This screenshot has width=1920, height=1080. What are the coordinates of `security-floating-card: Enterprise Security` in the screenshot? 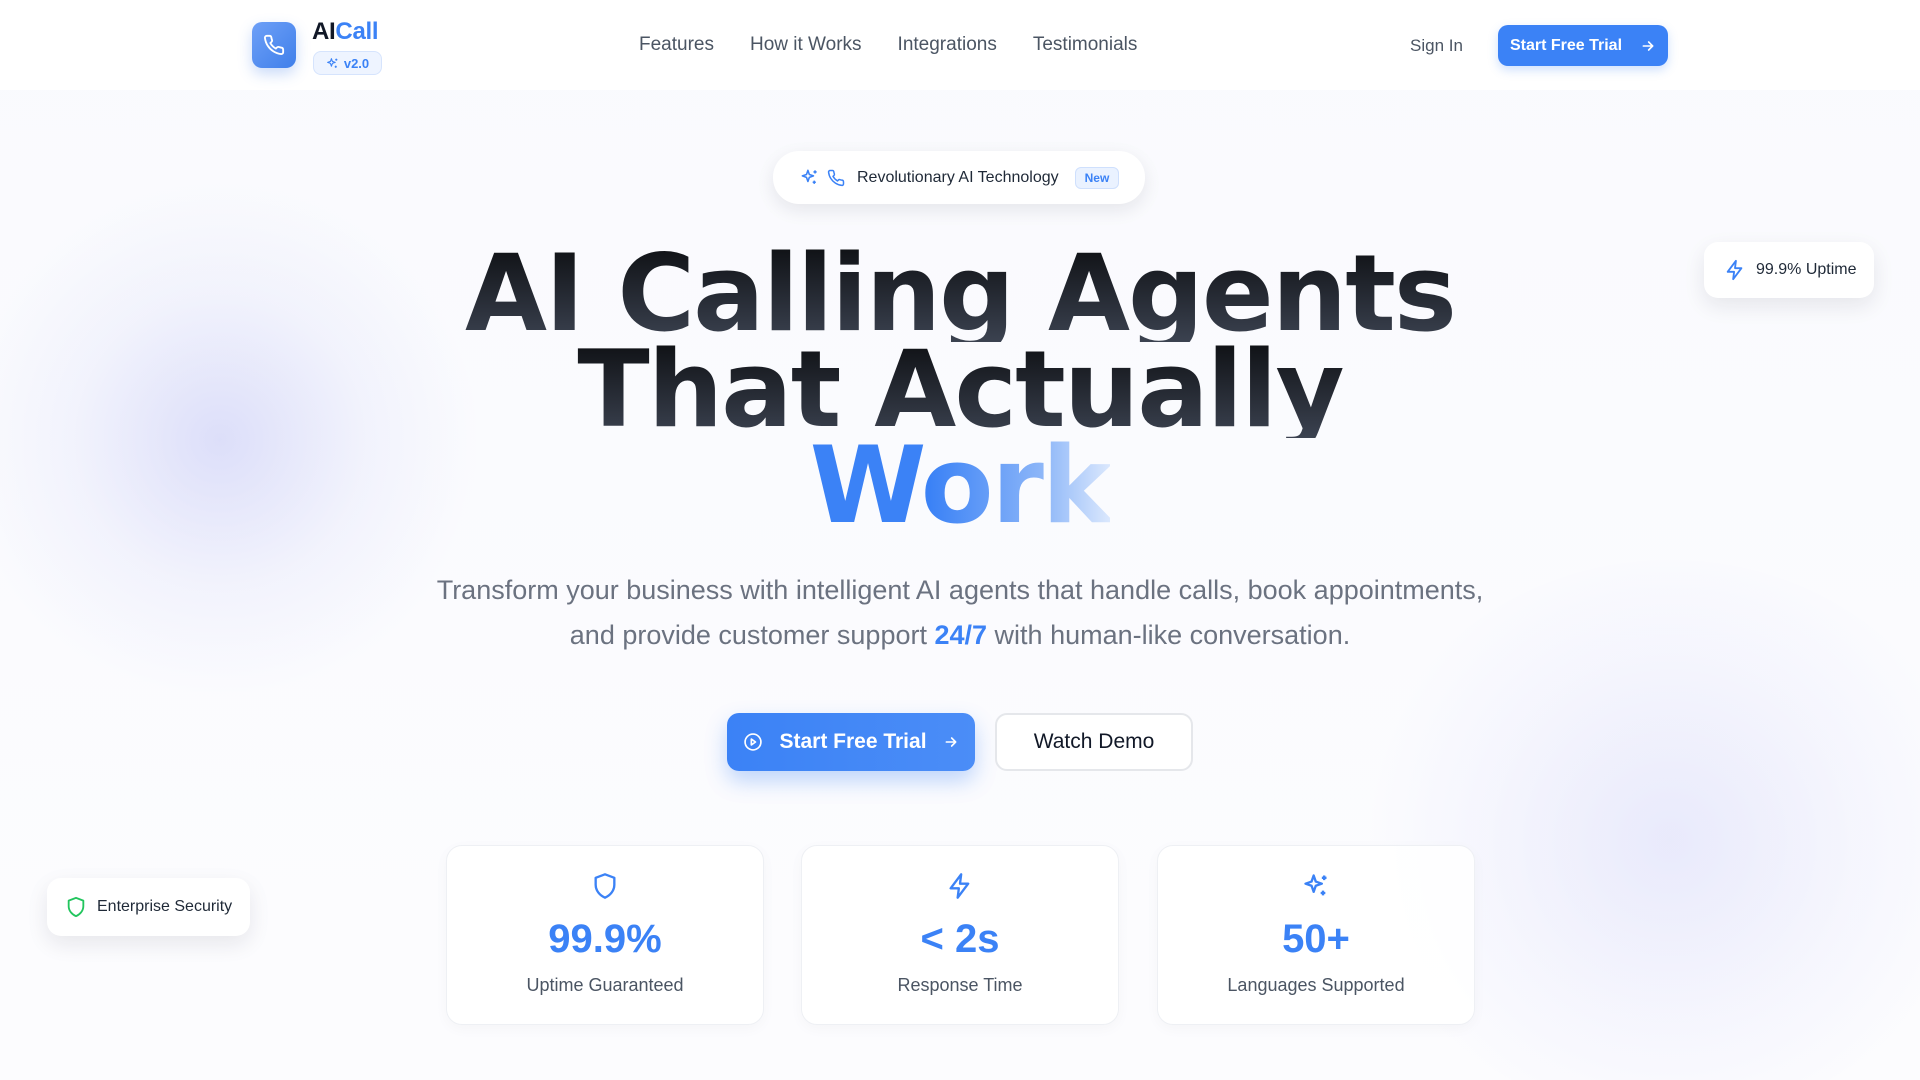 It's located at (148, 907).